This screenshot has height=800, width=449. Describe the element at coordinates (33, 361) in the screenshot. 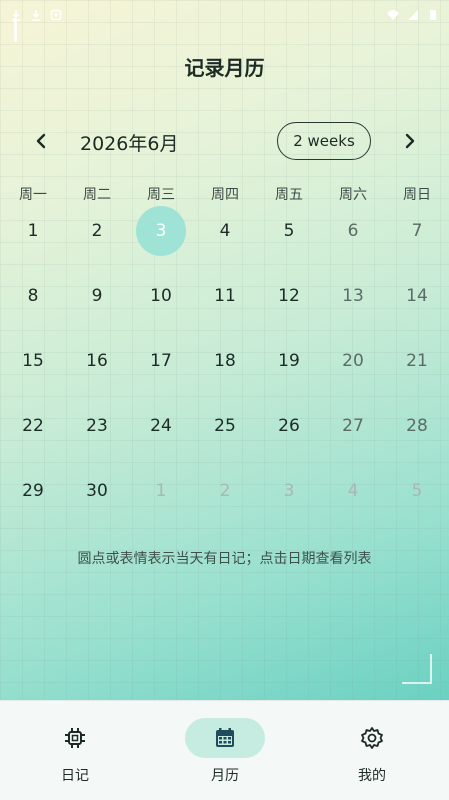

I see `calendar-day: 15` at that location.